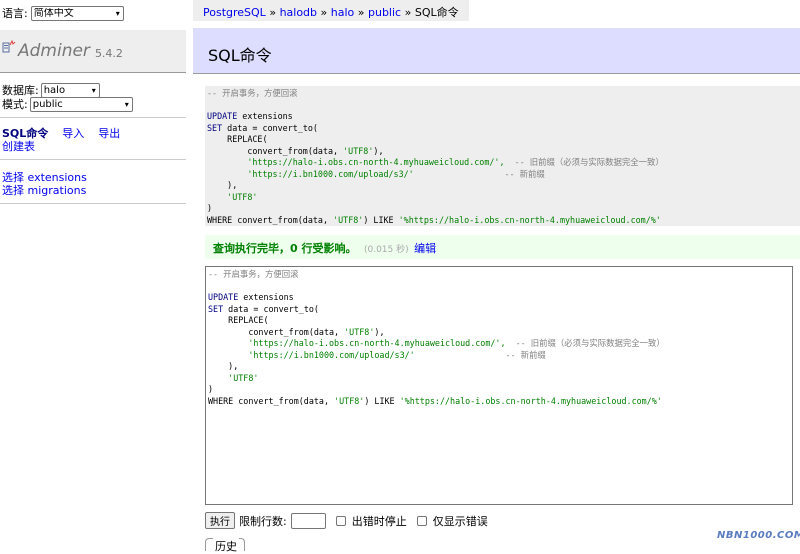 This screenshot has width=800, height=554. I want to click on version-label: 5.4.2, so click(108, 53).